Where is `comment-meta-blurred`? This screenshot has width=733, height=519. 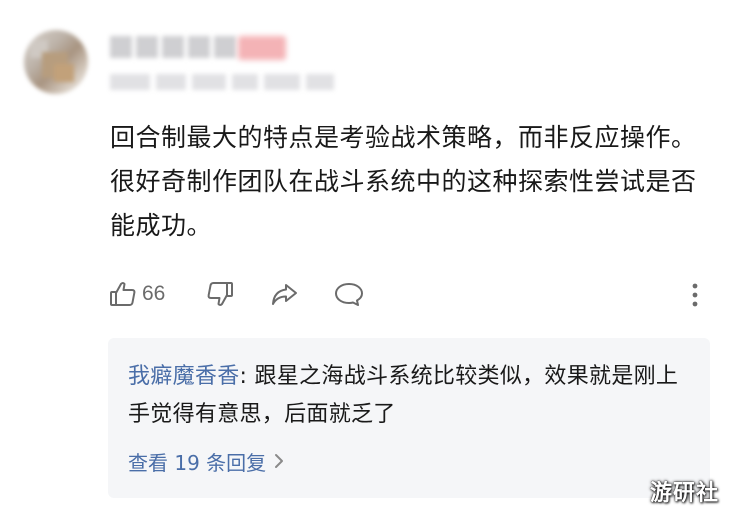 comment-meta-blurred is located at coordinates (222, 83).